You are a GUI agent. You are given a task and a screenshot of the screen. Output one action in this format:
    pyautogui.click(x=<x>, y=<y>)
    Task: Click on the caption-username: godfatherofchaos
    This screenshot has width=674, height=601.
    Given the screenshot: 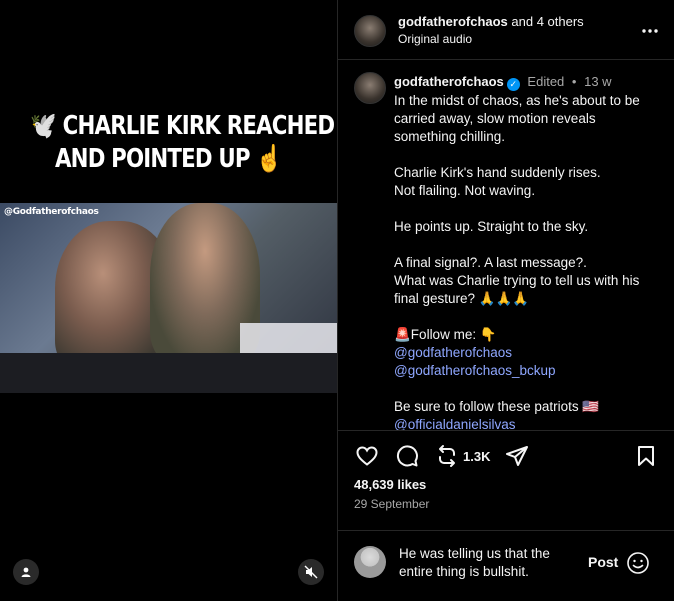 What is the action you would take?
    pyautogui.click(x=449, y=81)
    